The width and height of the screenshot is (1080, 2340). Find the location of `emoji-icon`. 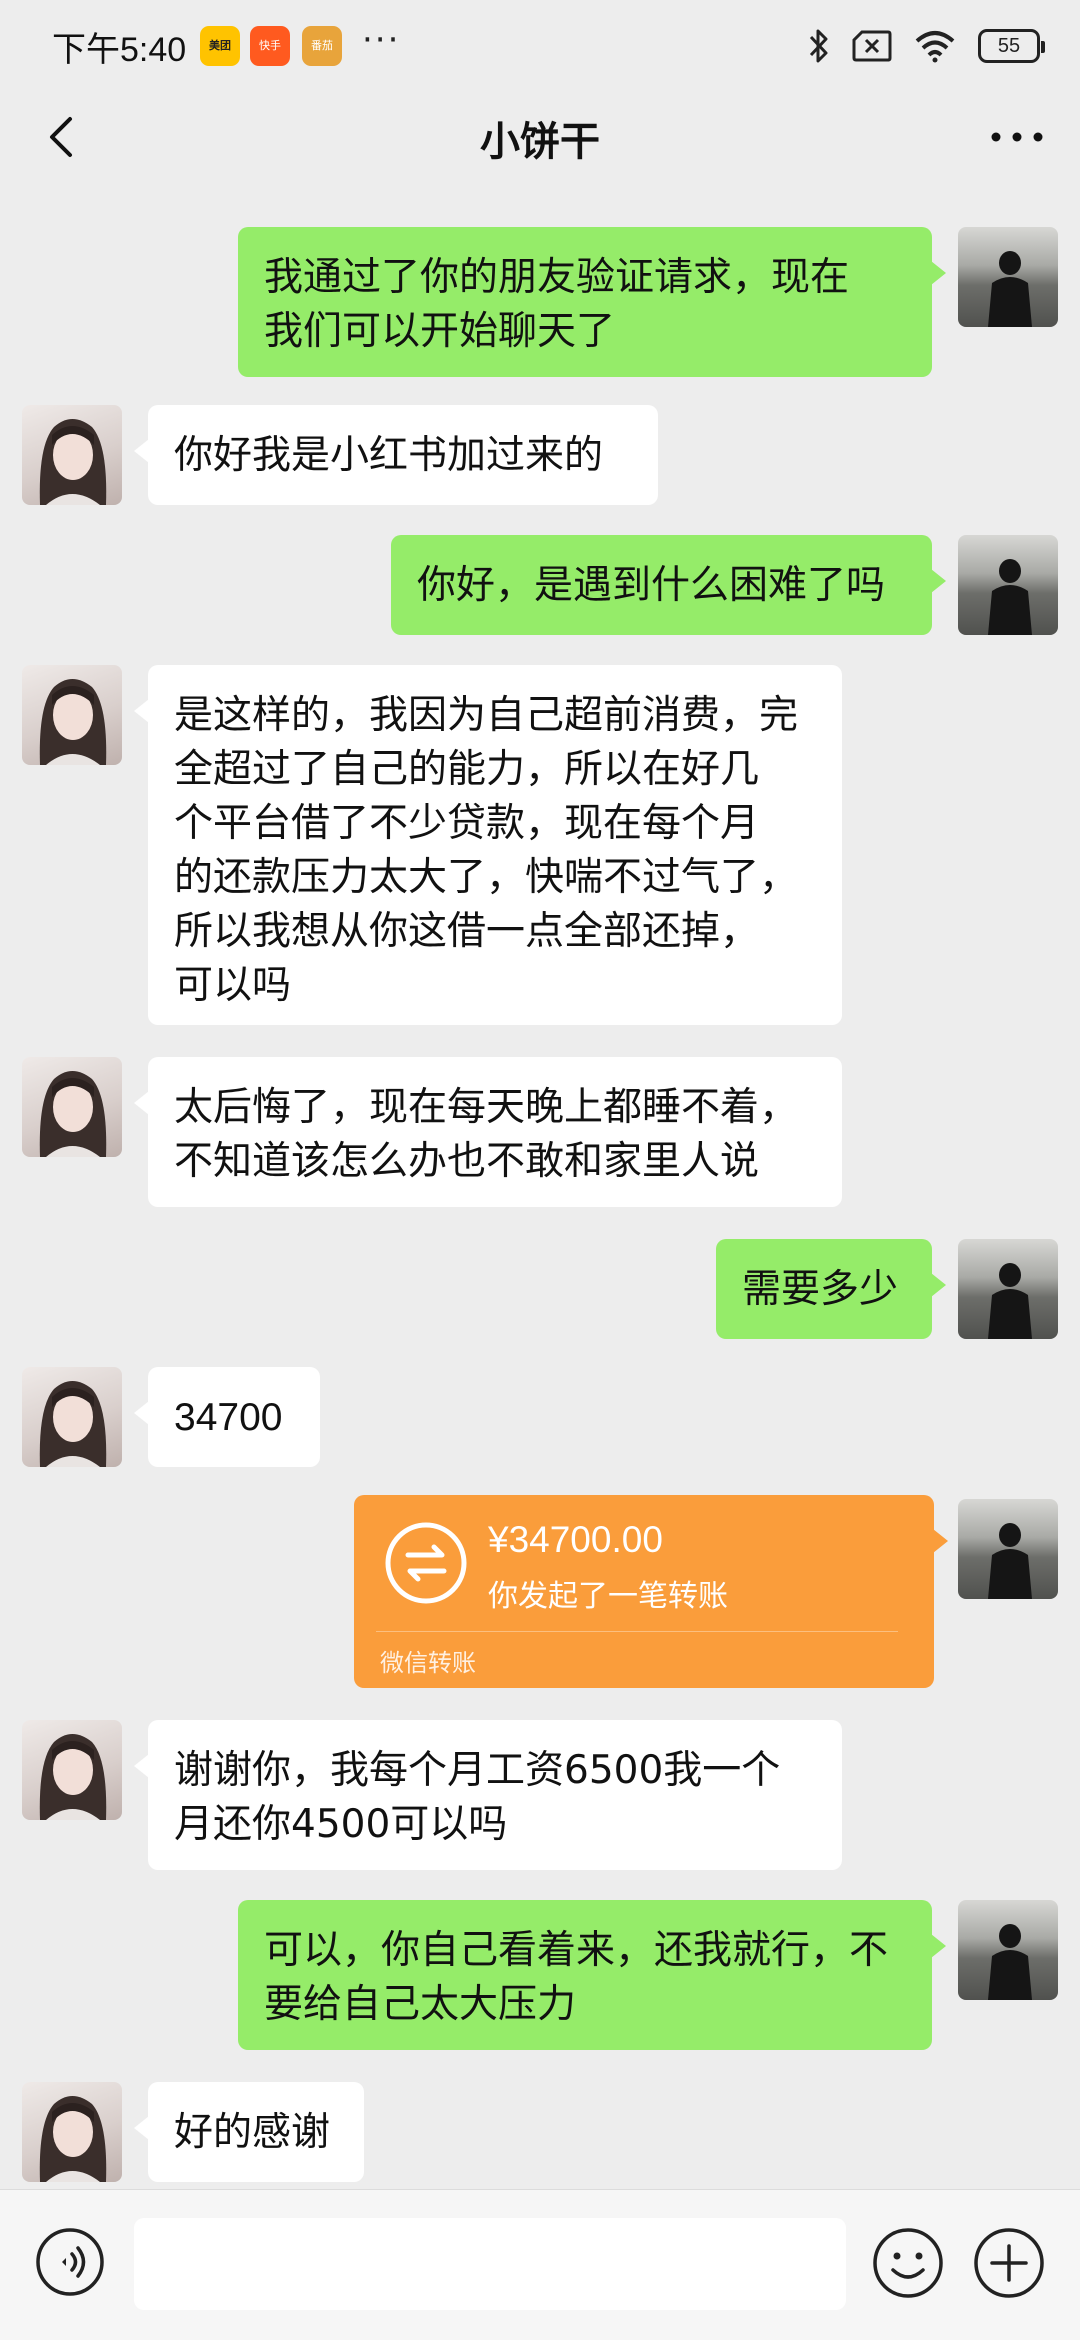

emoji-icon is located at coordinates (908, 2263).